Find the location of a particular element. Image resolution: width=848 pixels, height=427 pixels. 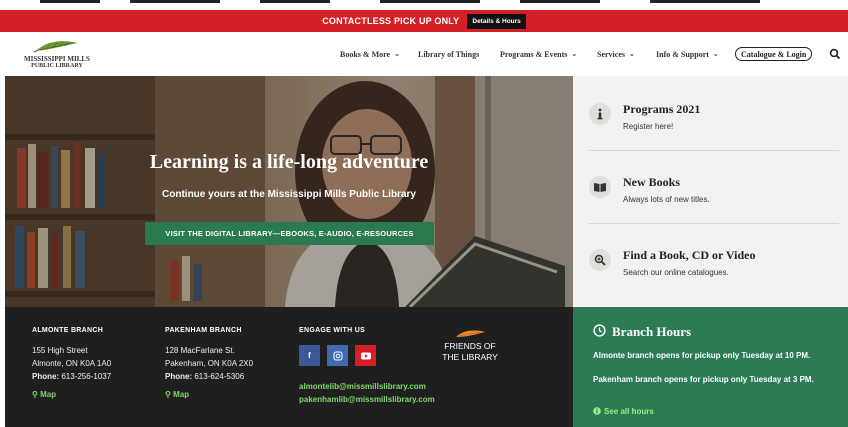

info-icon is located at coordinates (600, 114).